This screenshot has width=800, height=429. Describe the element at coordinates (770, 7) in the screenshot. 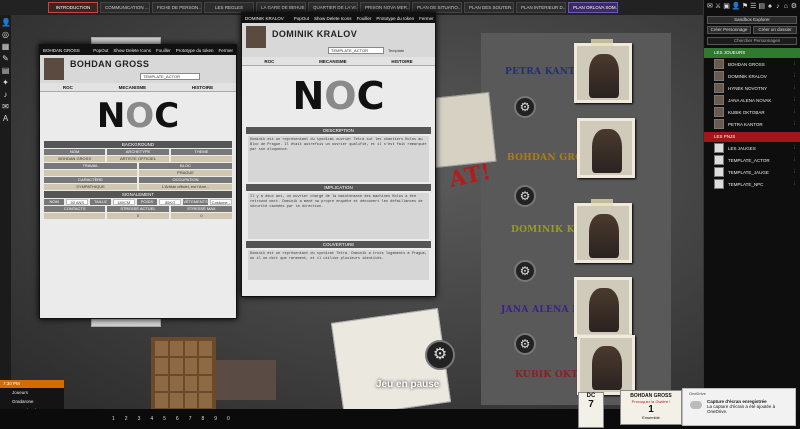

I see `cards-icon: ♠` at that location.